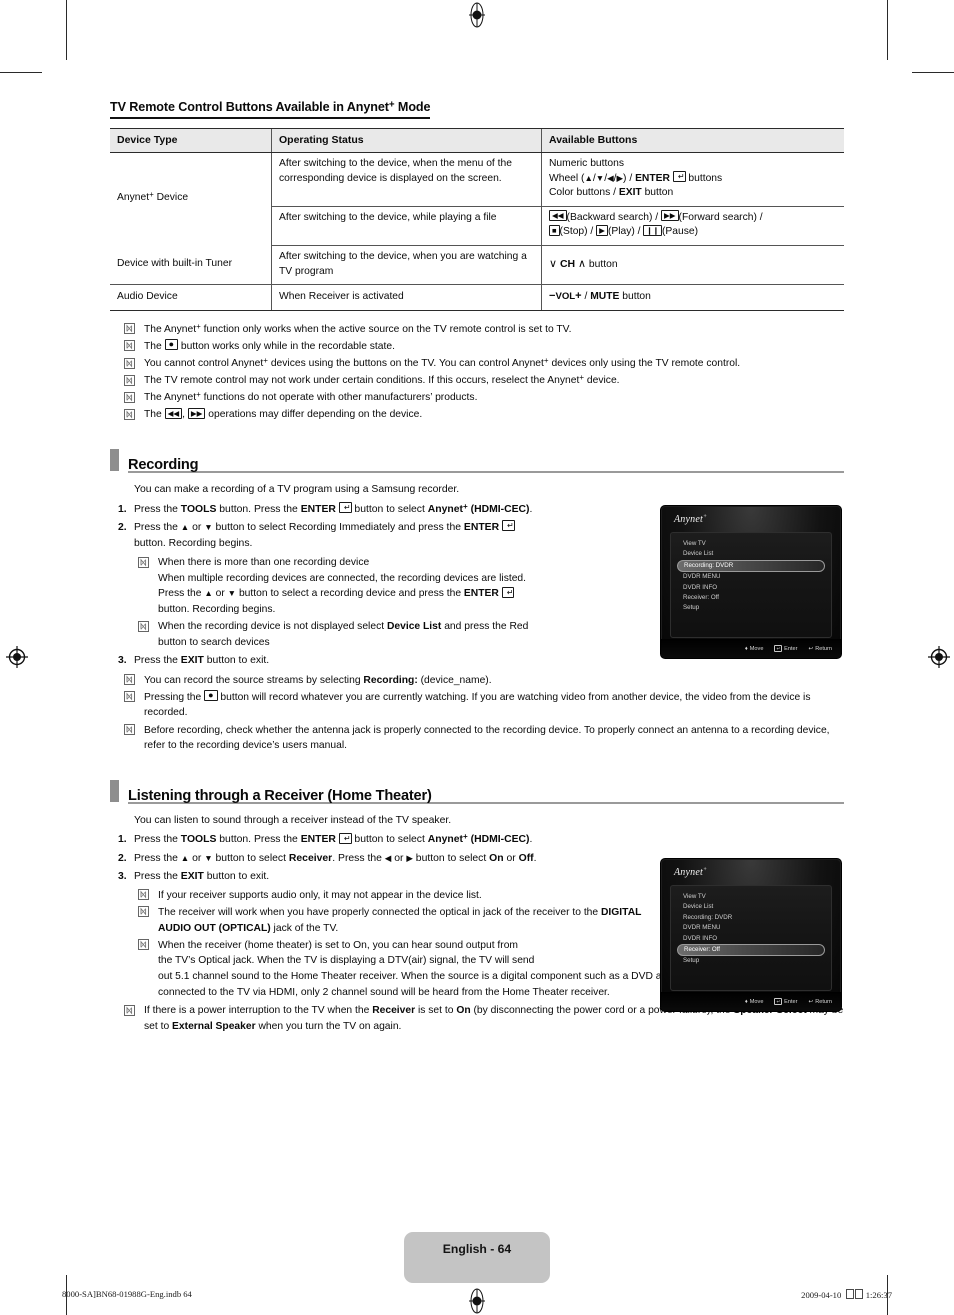 This screenshot has width=954, height=1315. I want to click on recording-step-3: 3. Press the EXIT button to exit., so click(378, 661).